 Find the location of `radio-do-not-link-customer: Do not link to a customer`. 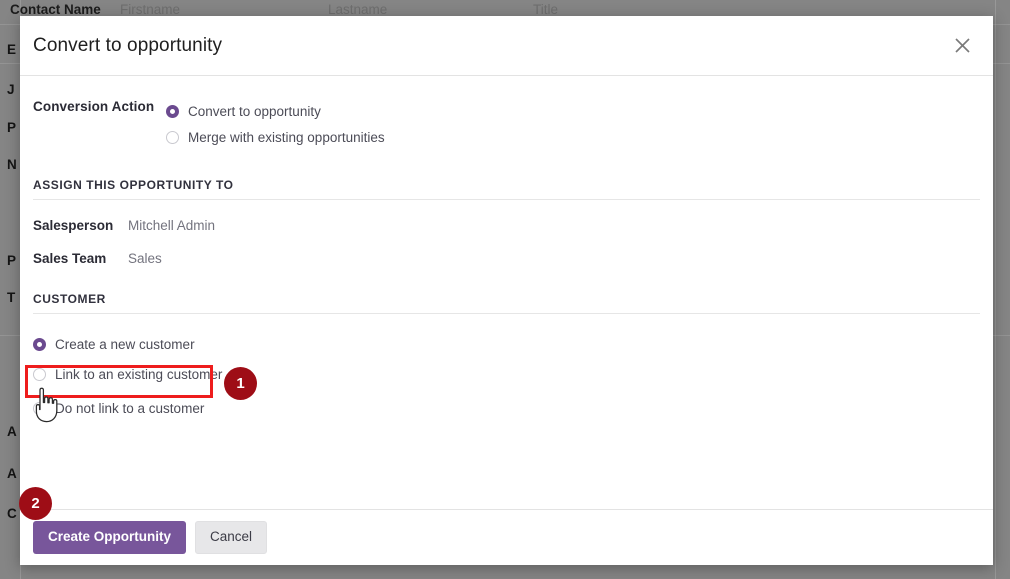

radio-do-not-link-customer: Do not link to a customer is located at coordinates (506, 408).